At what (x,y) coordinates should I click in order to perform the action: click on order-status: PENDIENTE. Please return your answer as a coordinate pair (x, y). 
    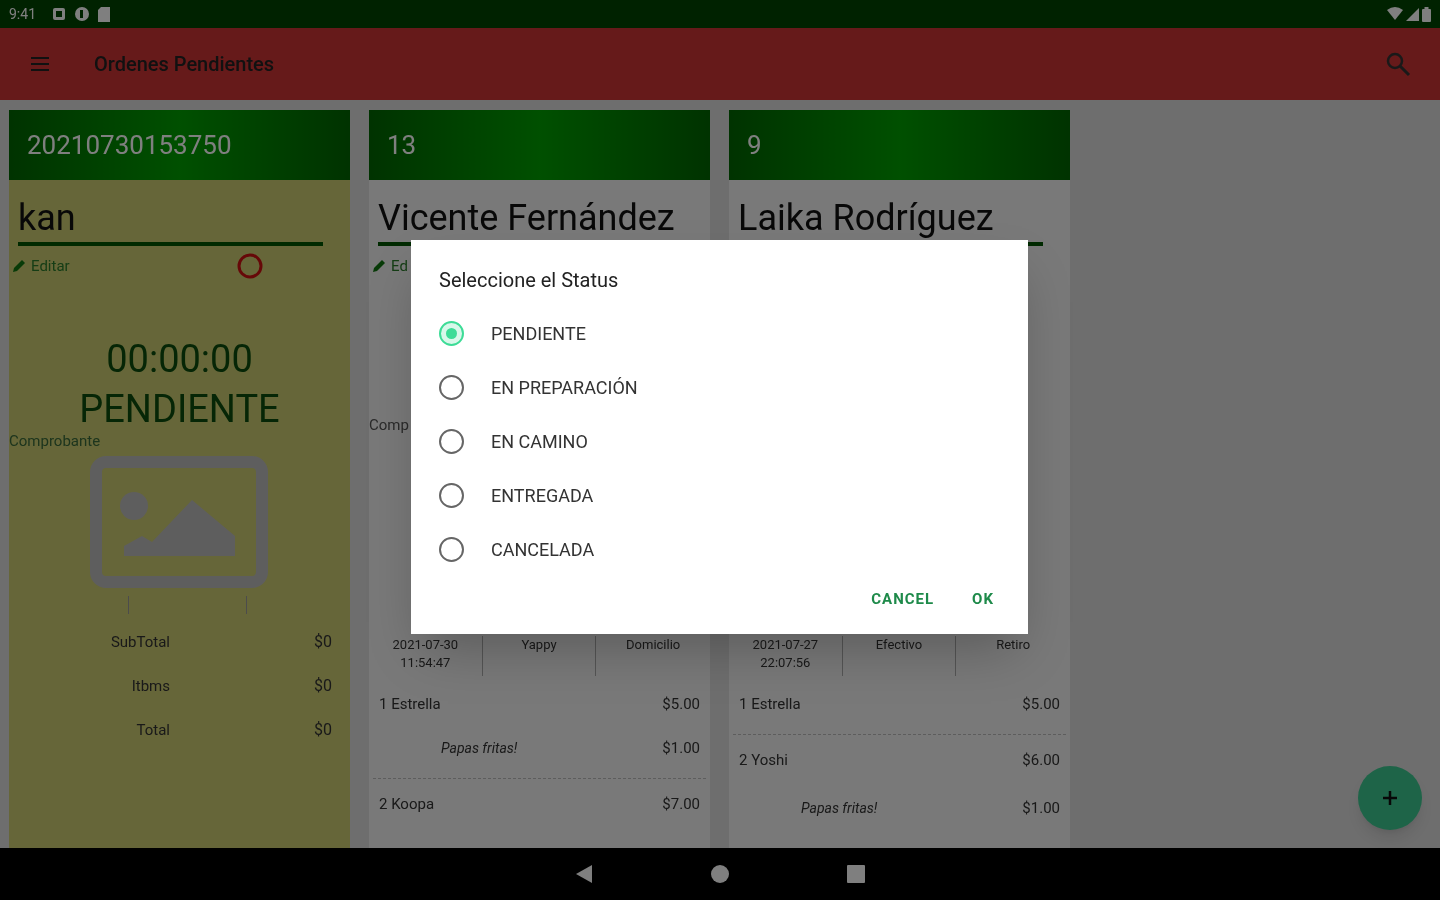
    Looking at the image, I should click on (179, 409).